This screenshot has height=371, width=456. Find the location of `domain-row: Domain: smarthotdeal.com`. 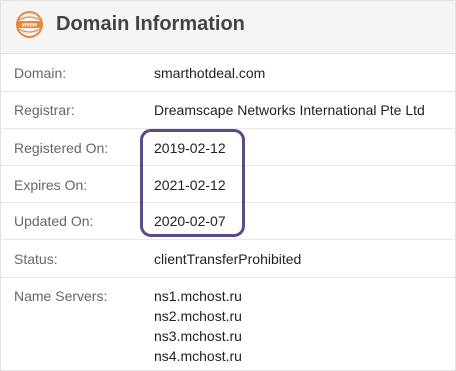

domain-row: Domain: smarthotdeal.com is located at coordinates (228, 73).